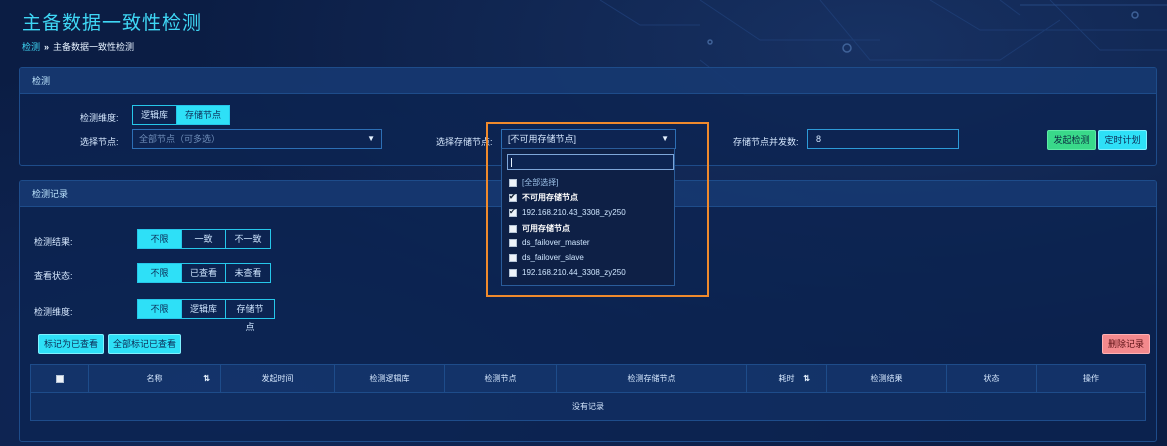  What do you see at coordinates (94, 47) in the screenshot?
I see `breadcrumb-current: 主备数据一致性检测` at bounding box center [94, 47].